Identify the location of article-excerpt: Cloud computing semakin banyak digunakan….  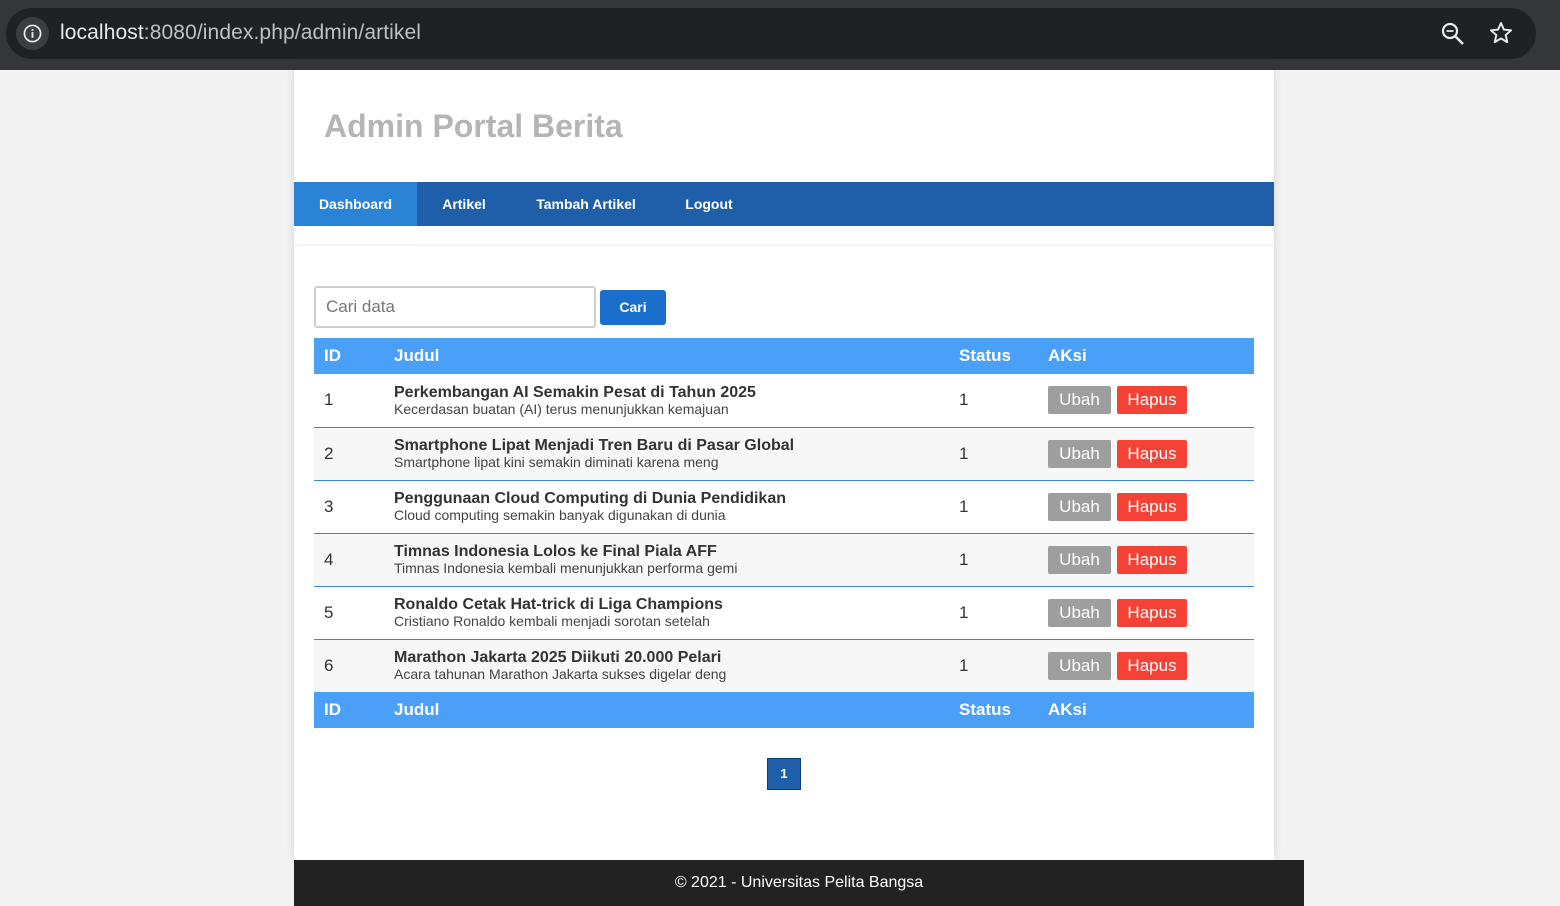
(560, 515).